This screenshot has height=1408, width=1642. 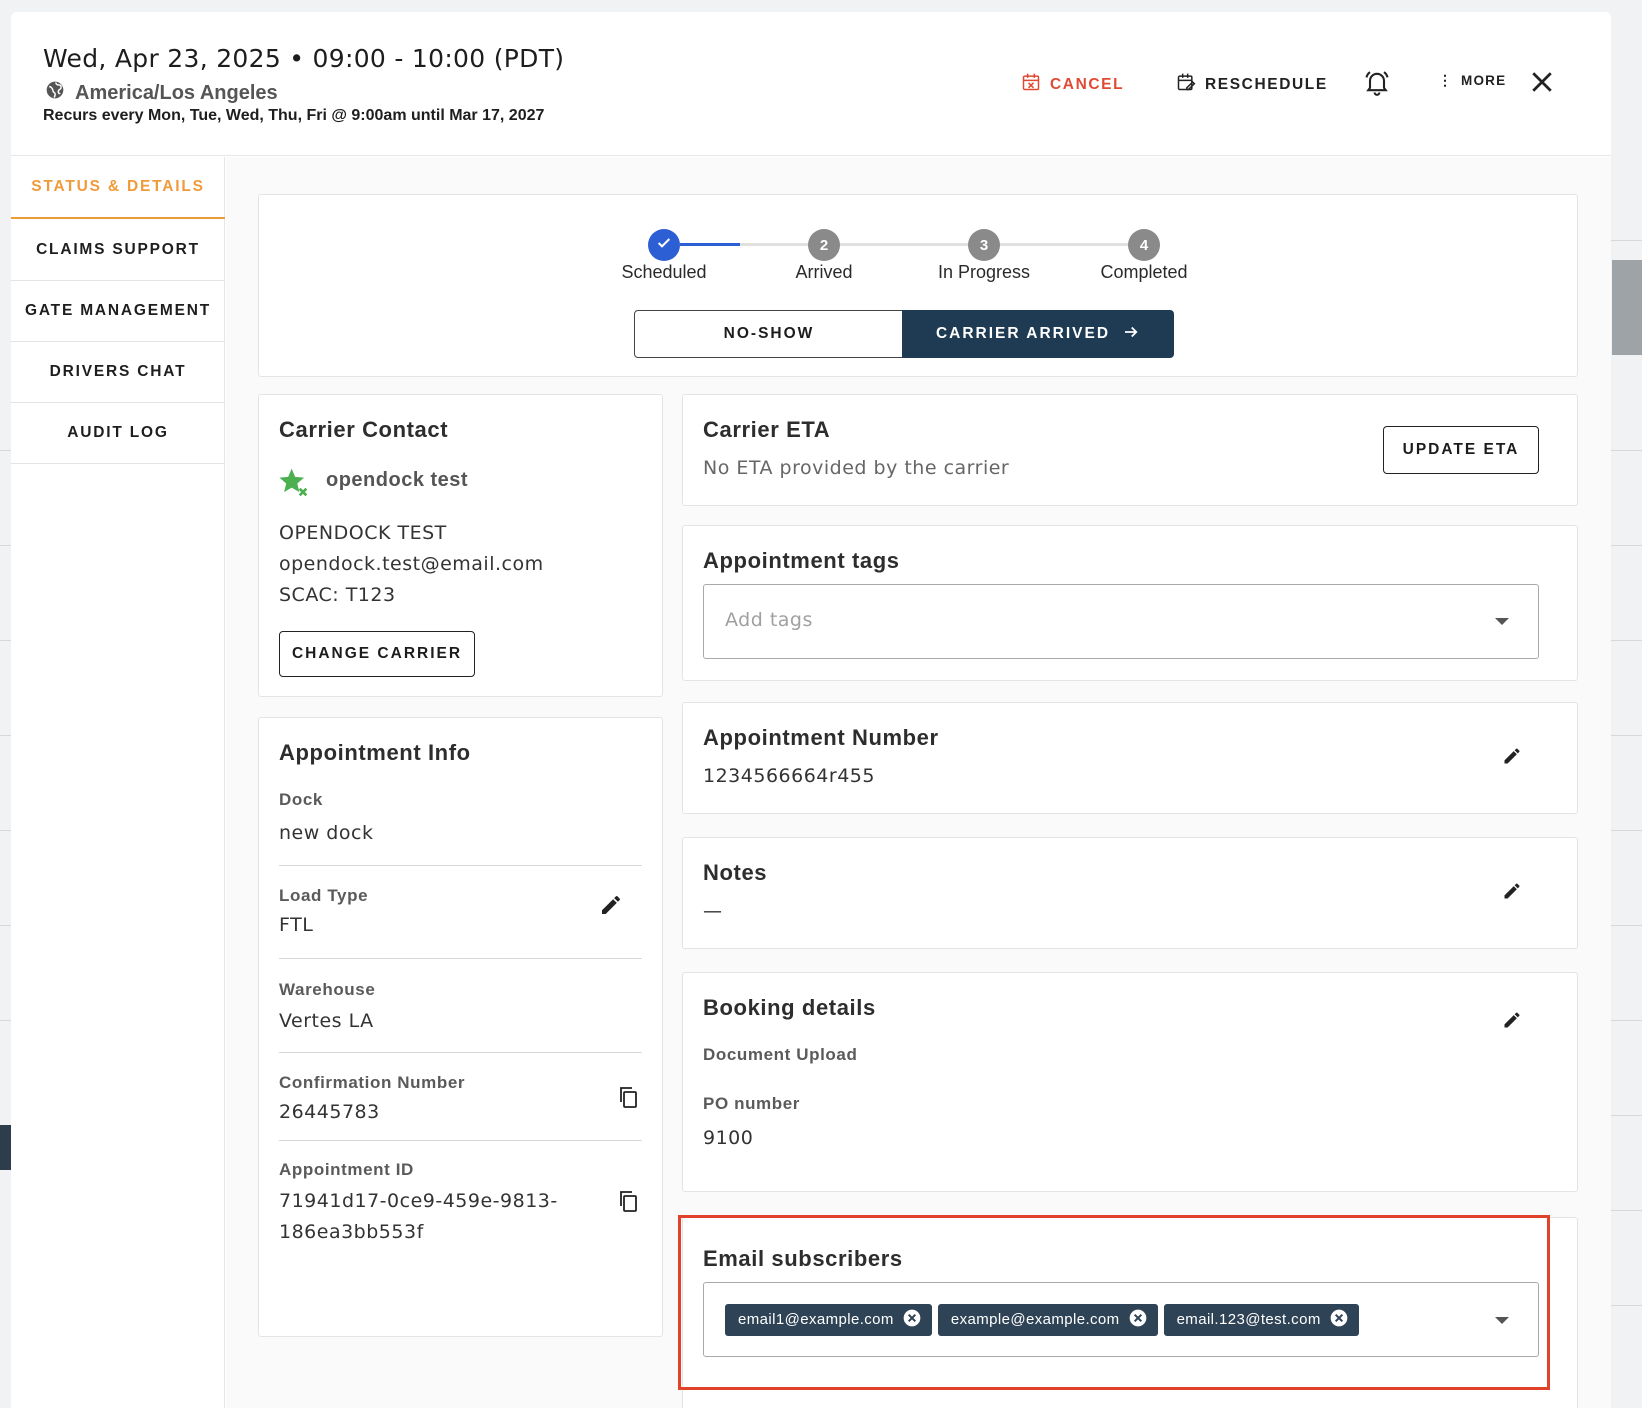 I want to click on notes-card: Notes —, so click(x=1130, y=893).